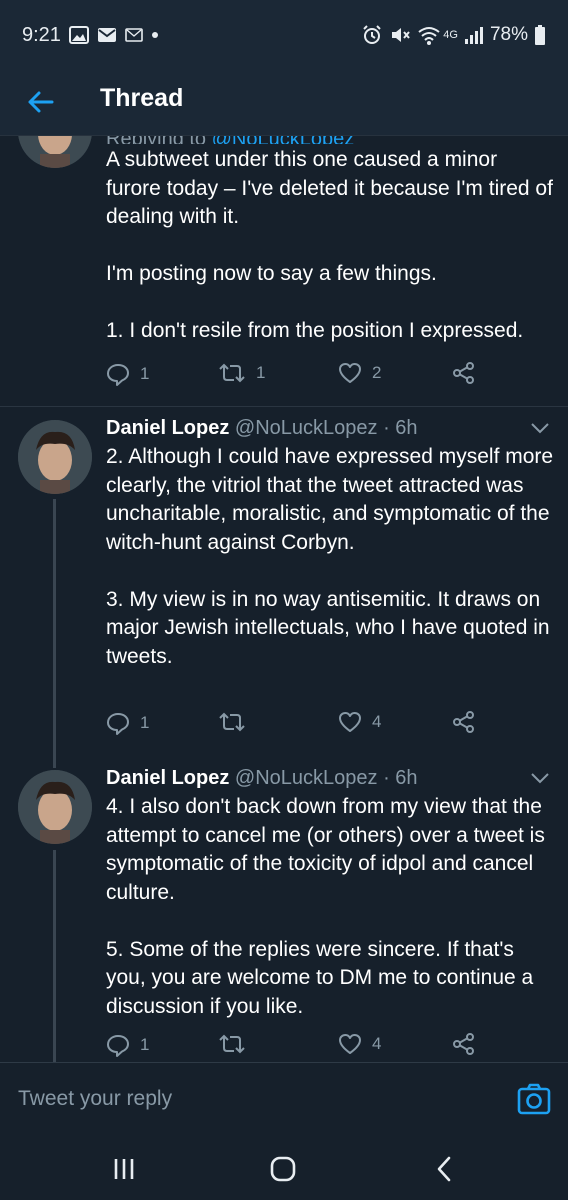  I want to click on home-button, so click(283, 1169).